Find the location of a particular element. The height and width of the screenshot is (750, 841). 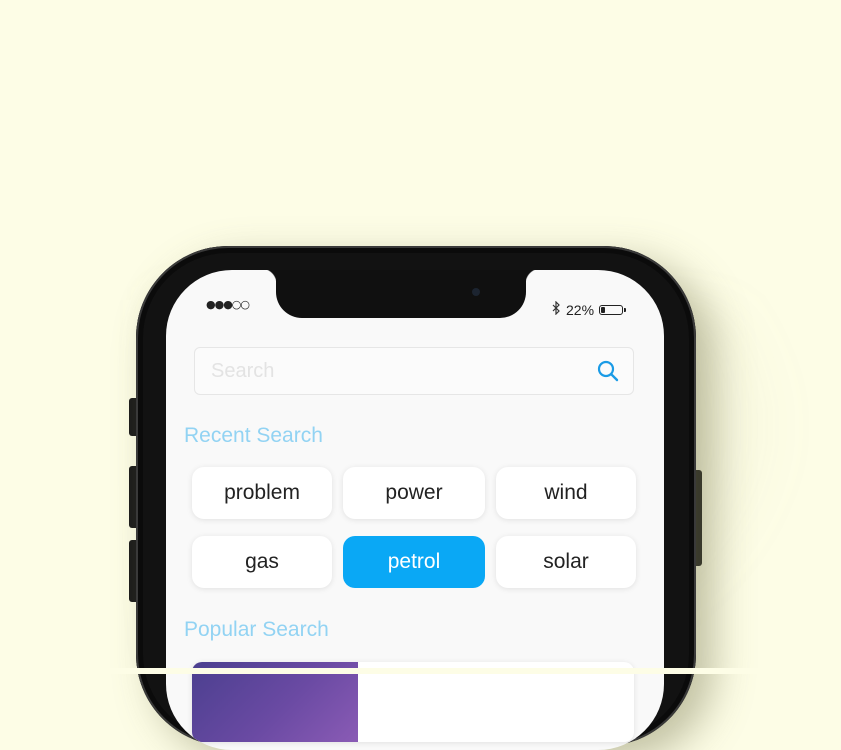

notch is located at coordinates (401, 294).